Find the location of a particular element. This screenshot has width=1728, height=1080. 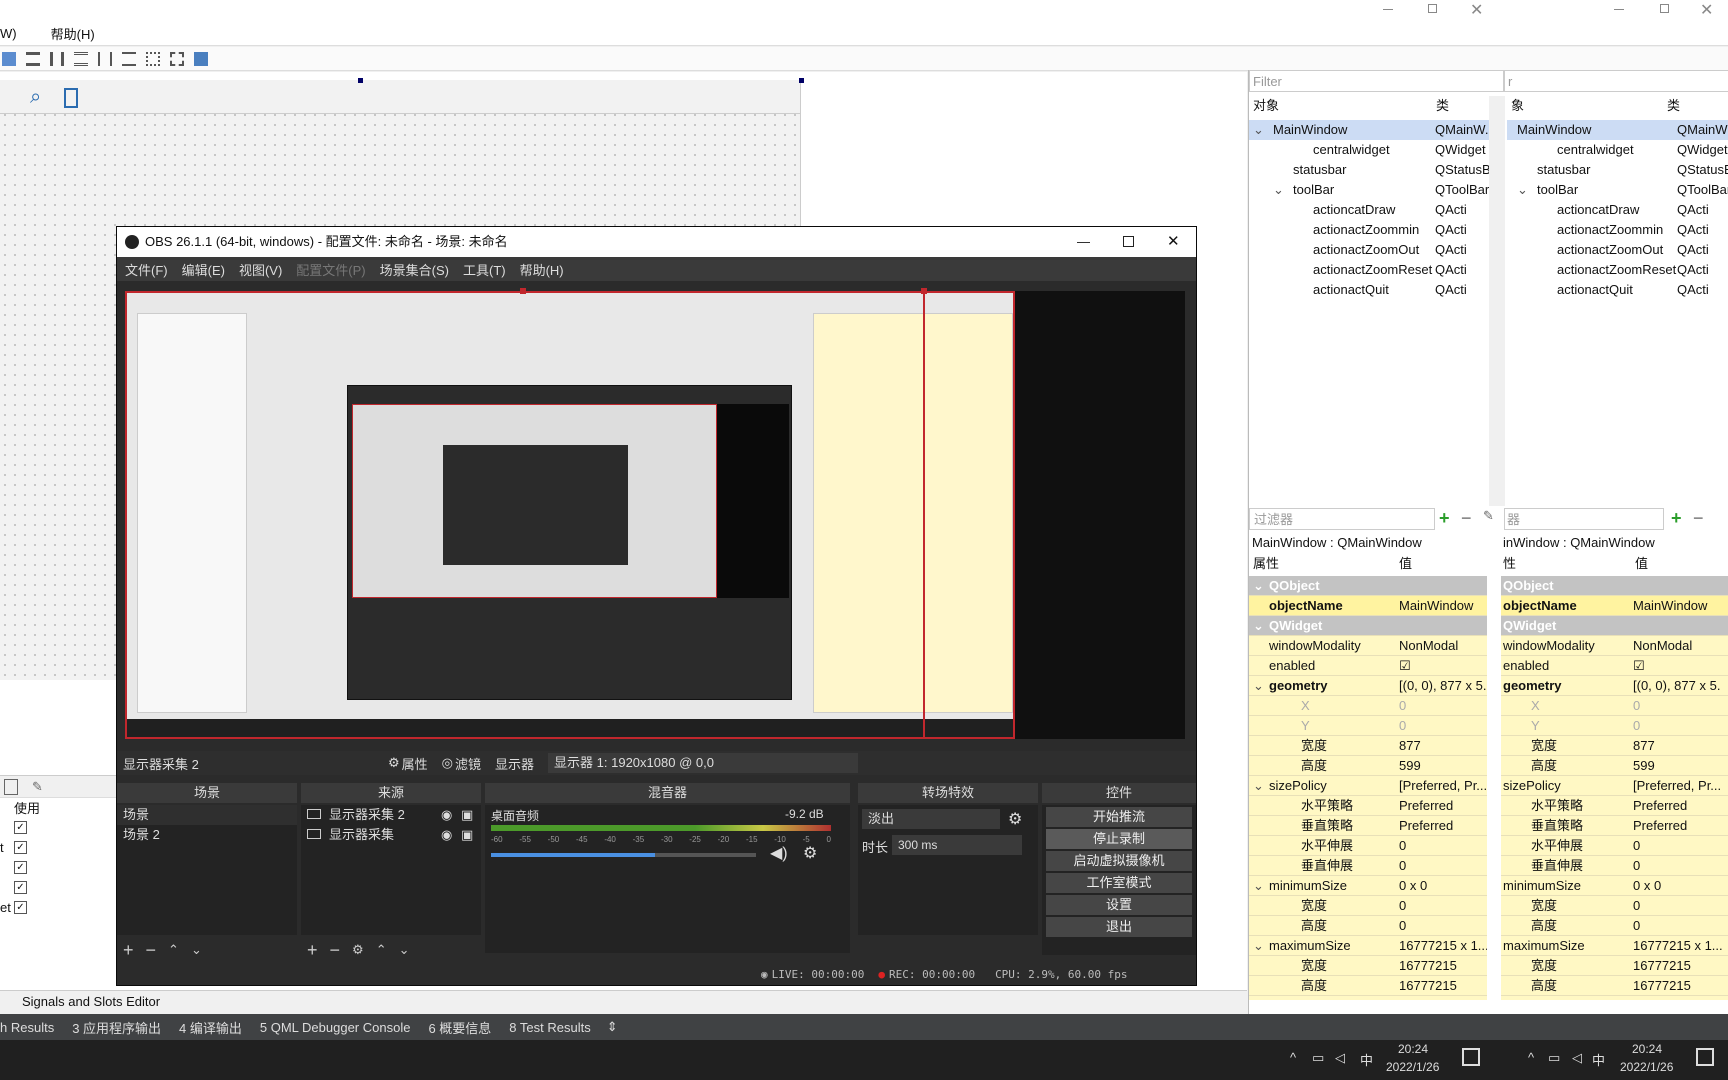

filter-input-2: r is located at coordinates (1616, 81).